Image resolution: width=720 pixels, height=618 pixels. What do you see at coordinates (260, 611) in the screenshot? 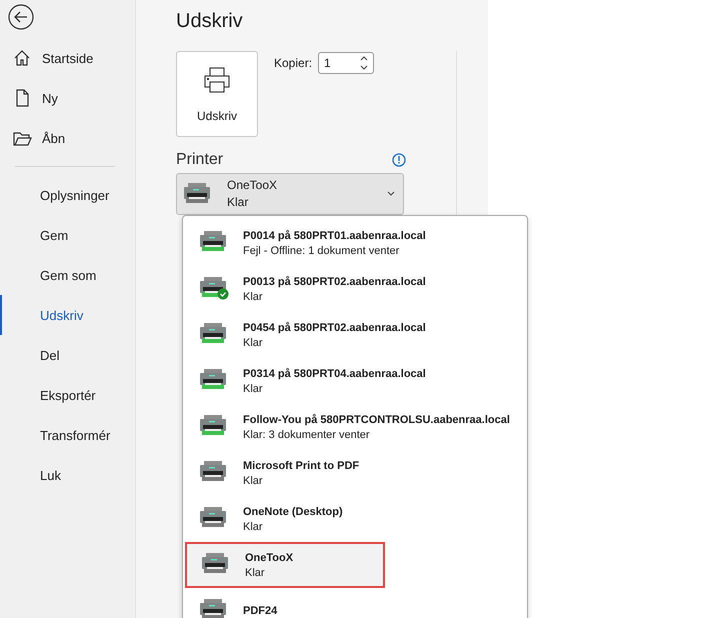
I see `printer-name: PDF24` at bounding box center [260, 611].